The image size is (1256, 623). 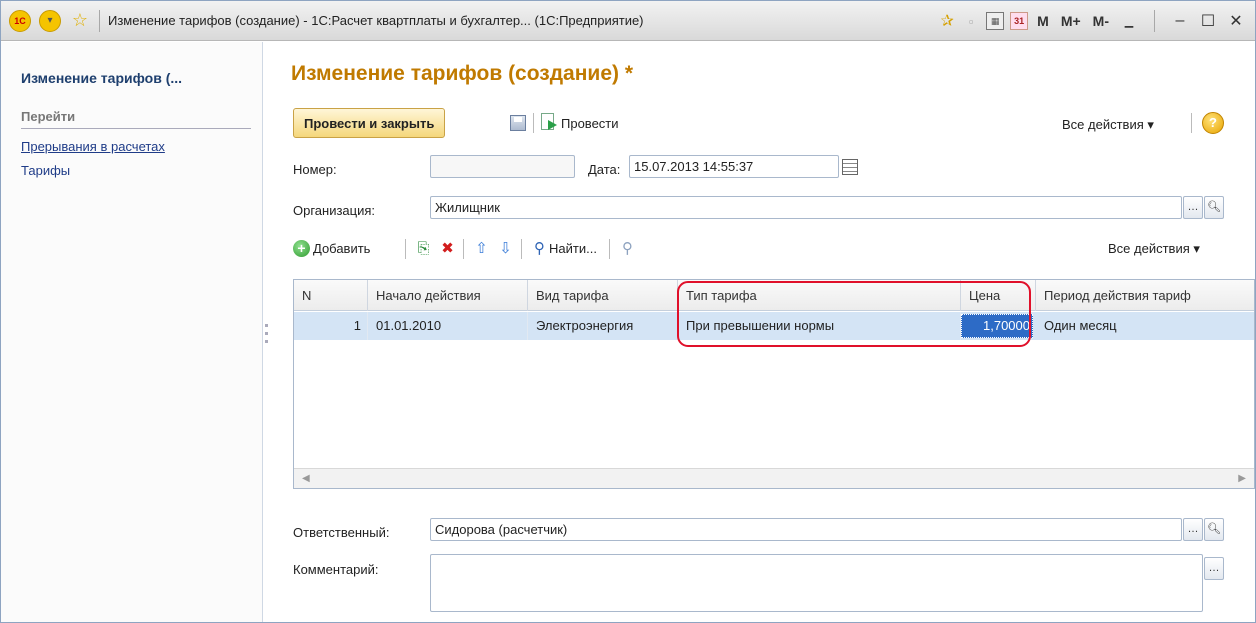 I want to click on post-button: Провести, so click(x=590, y=123).